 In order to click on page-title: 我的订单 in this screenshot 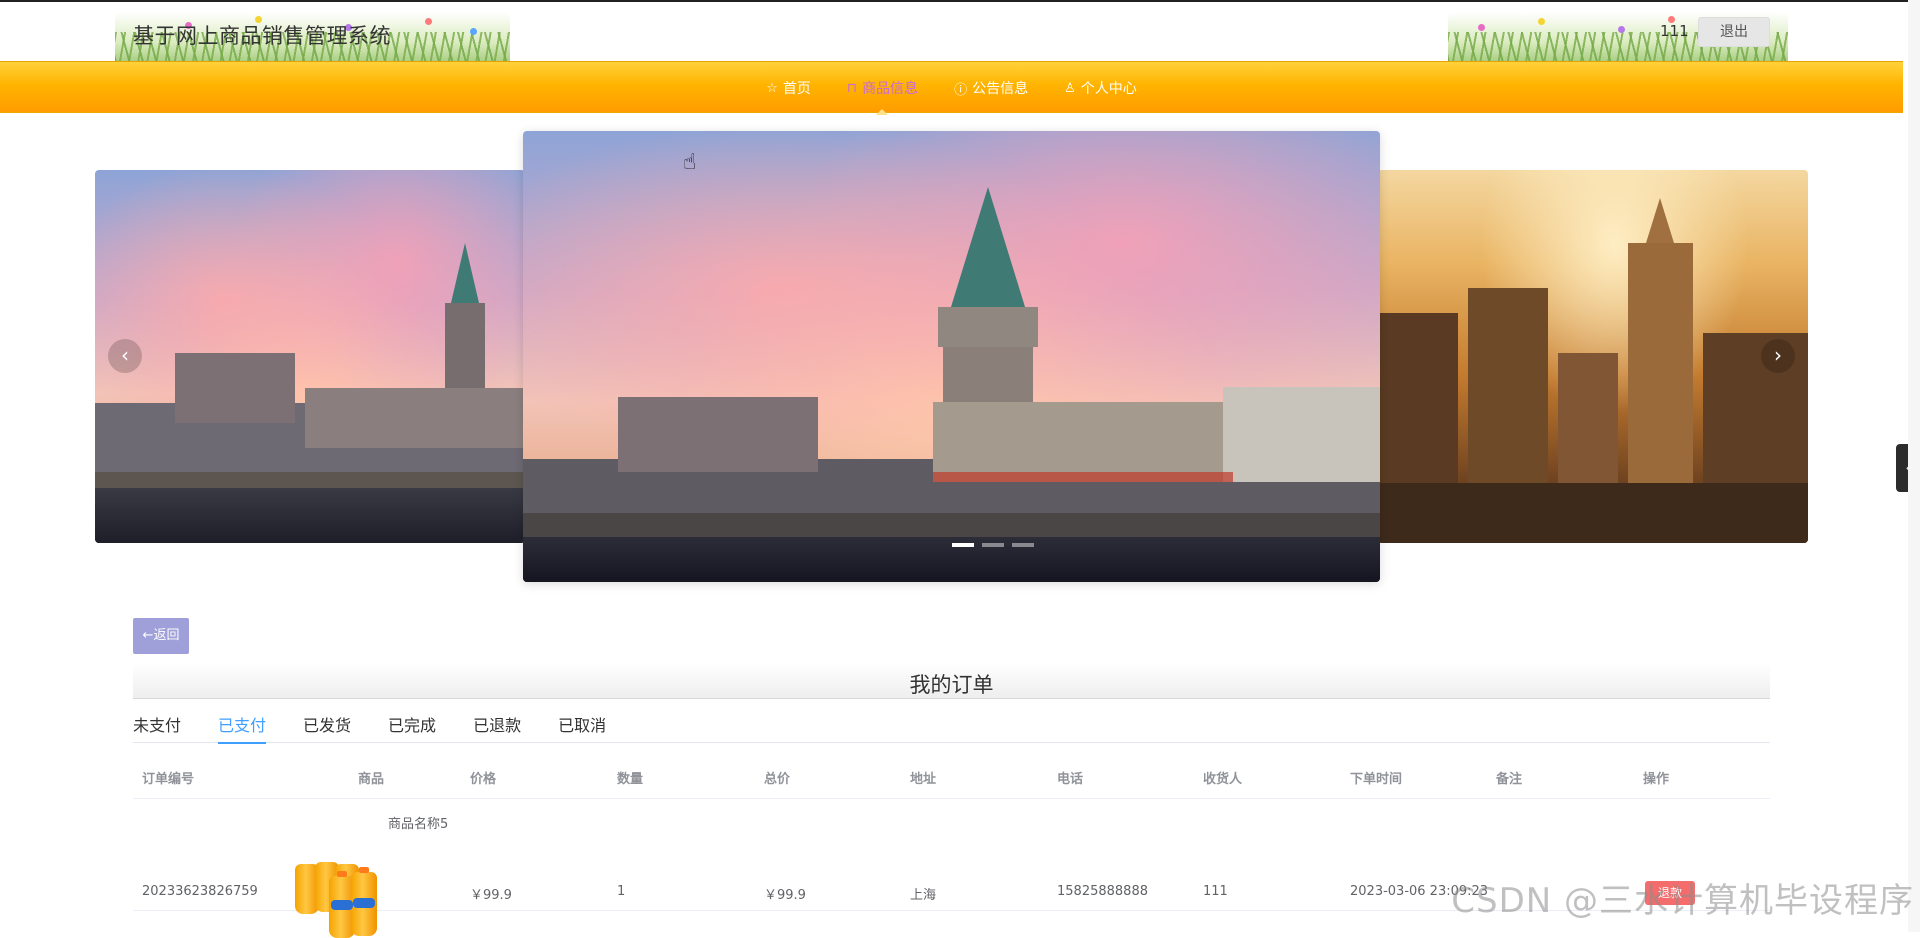, I will do `click(951, 684)`.